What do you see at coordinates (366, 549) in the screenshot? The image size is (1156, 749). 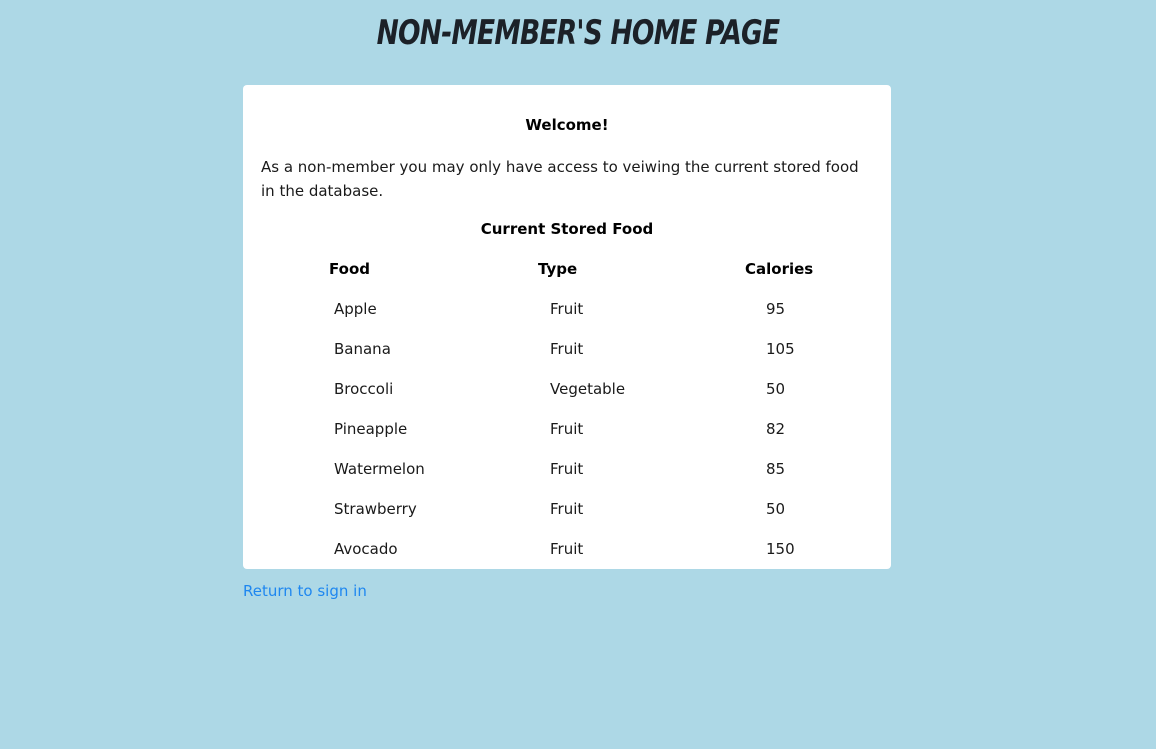 I see `food-cell: Avocado` at bounding box center [366, 549].